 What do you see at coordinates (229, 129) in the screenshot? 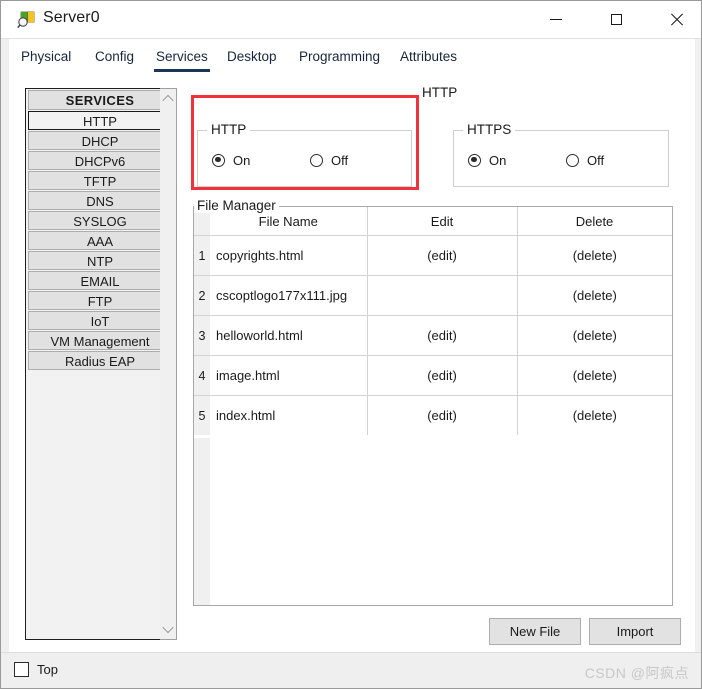
I see `http-groupbox-title: HTTP` at bounding box center [229, 129].